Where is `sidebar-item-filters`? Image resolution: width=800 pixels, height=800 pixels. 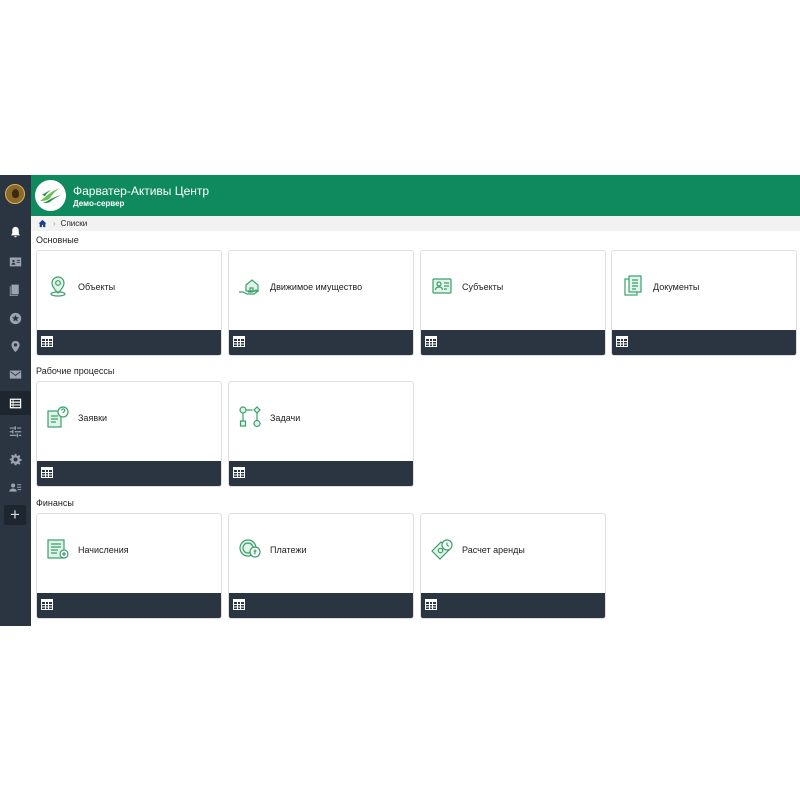 sidebar-item-filters is located at coordinates (15, 431).